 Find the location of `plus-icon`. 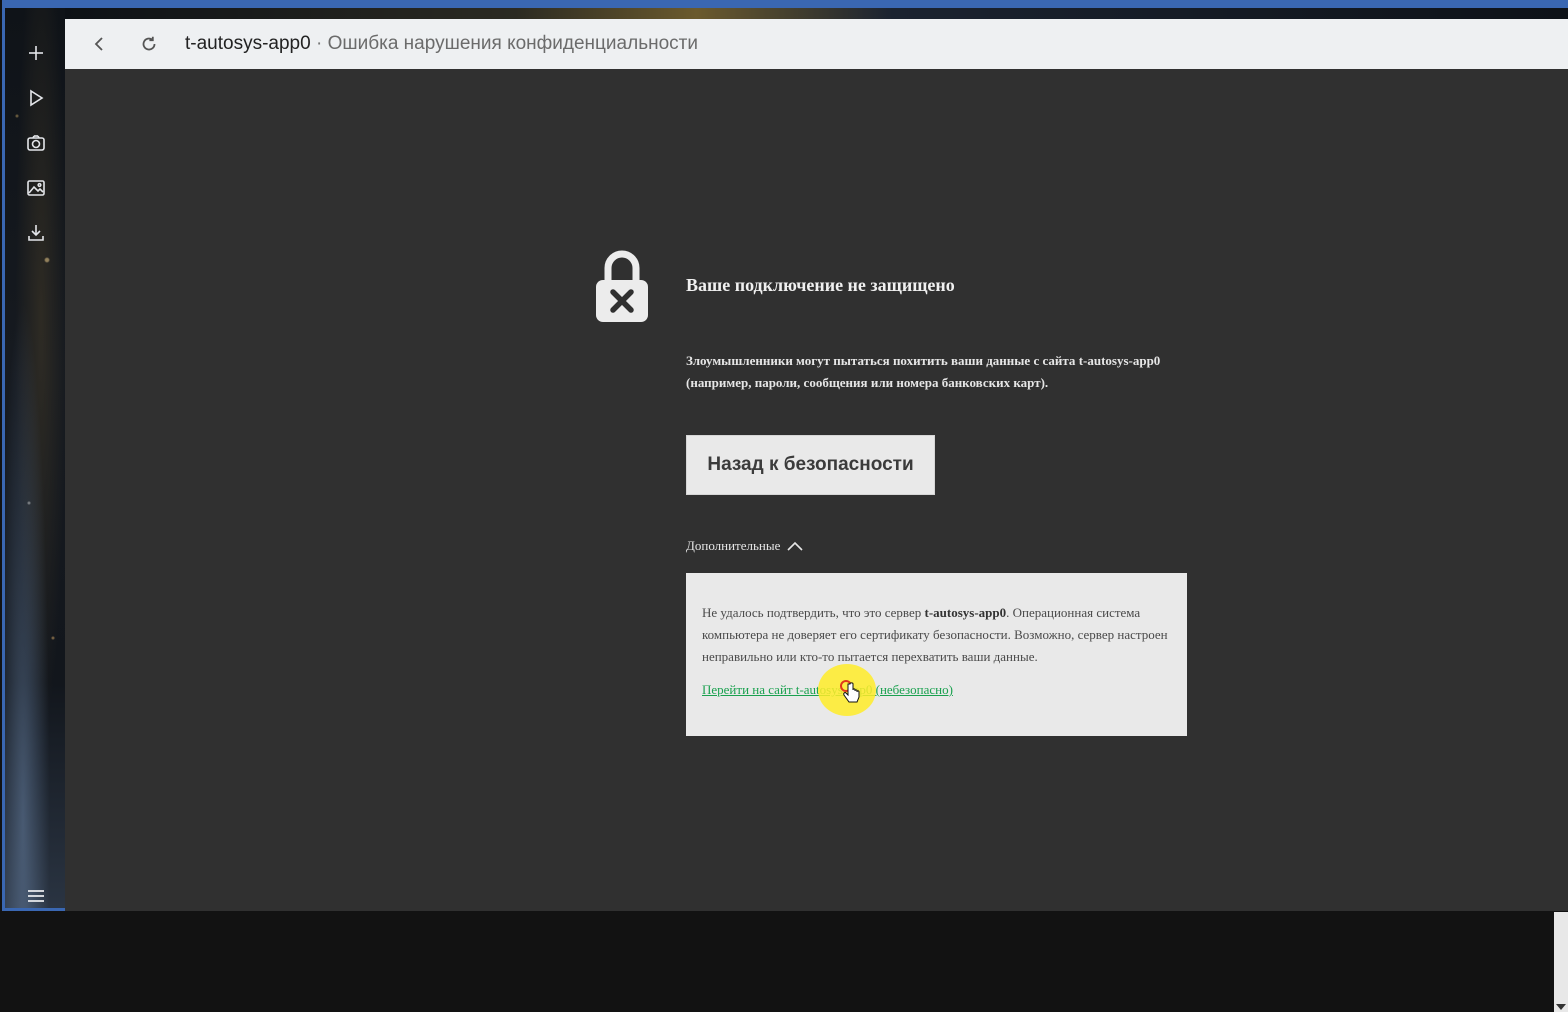

plus-icon is located at coordinates (36, 53).